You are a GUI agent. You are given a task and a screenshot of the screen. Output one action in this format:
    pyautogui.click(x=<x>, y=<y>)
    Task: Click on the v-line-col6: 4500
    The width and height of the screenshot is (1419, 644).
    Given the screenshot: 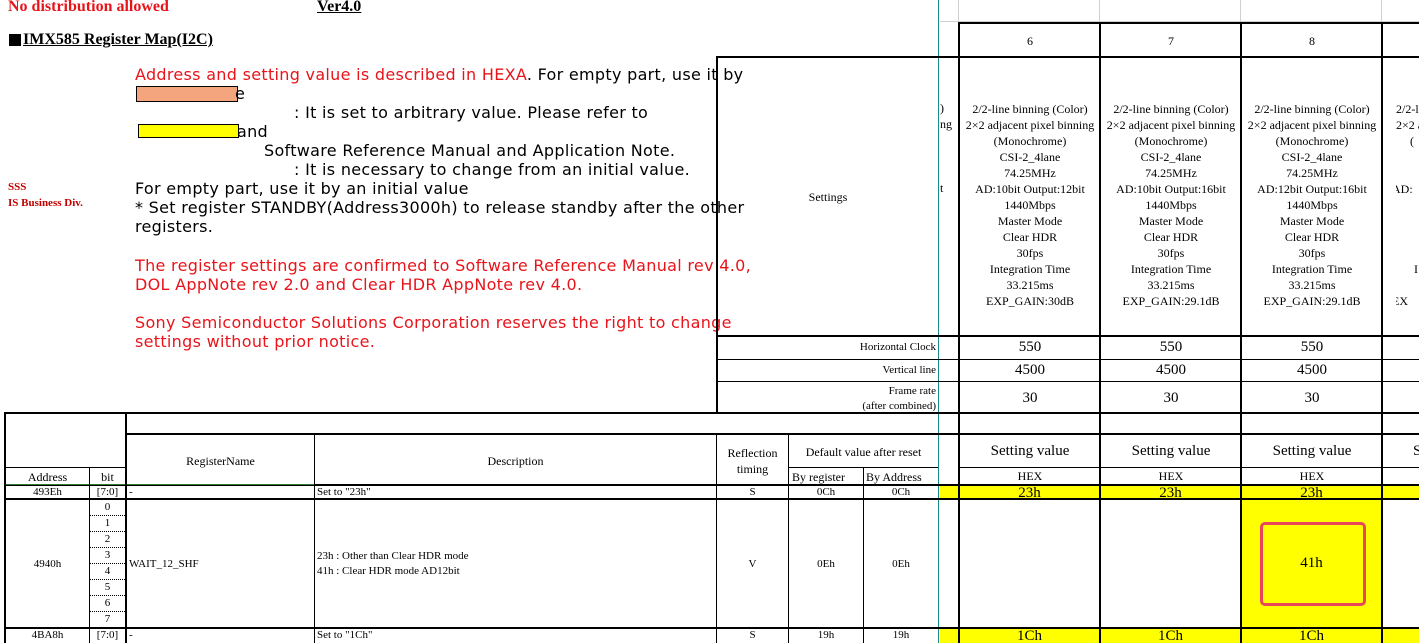 What is the action you would take?
    pyautogui.click(x=1030, y=370)
    